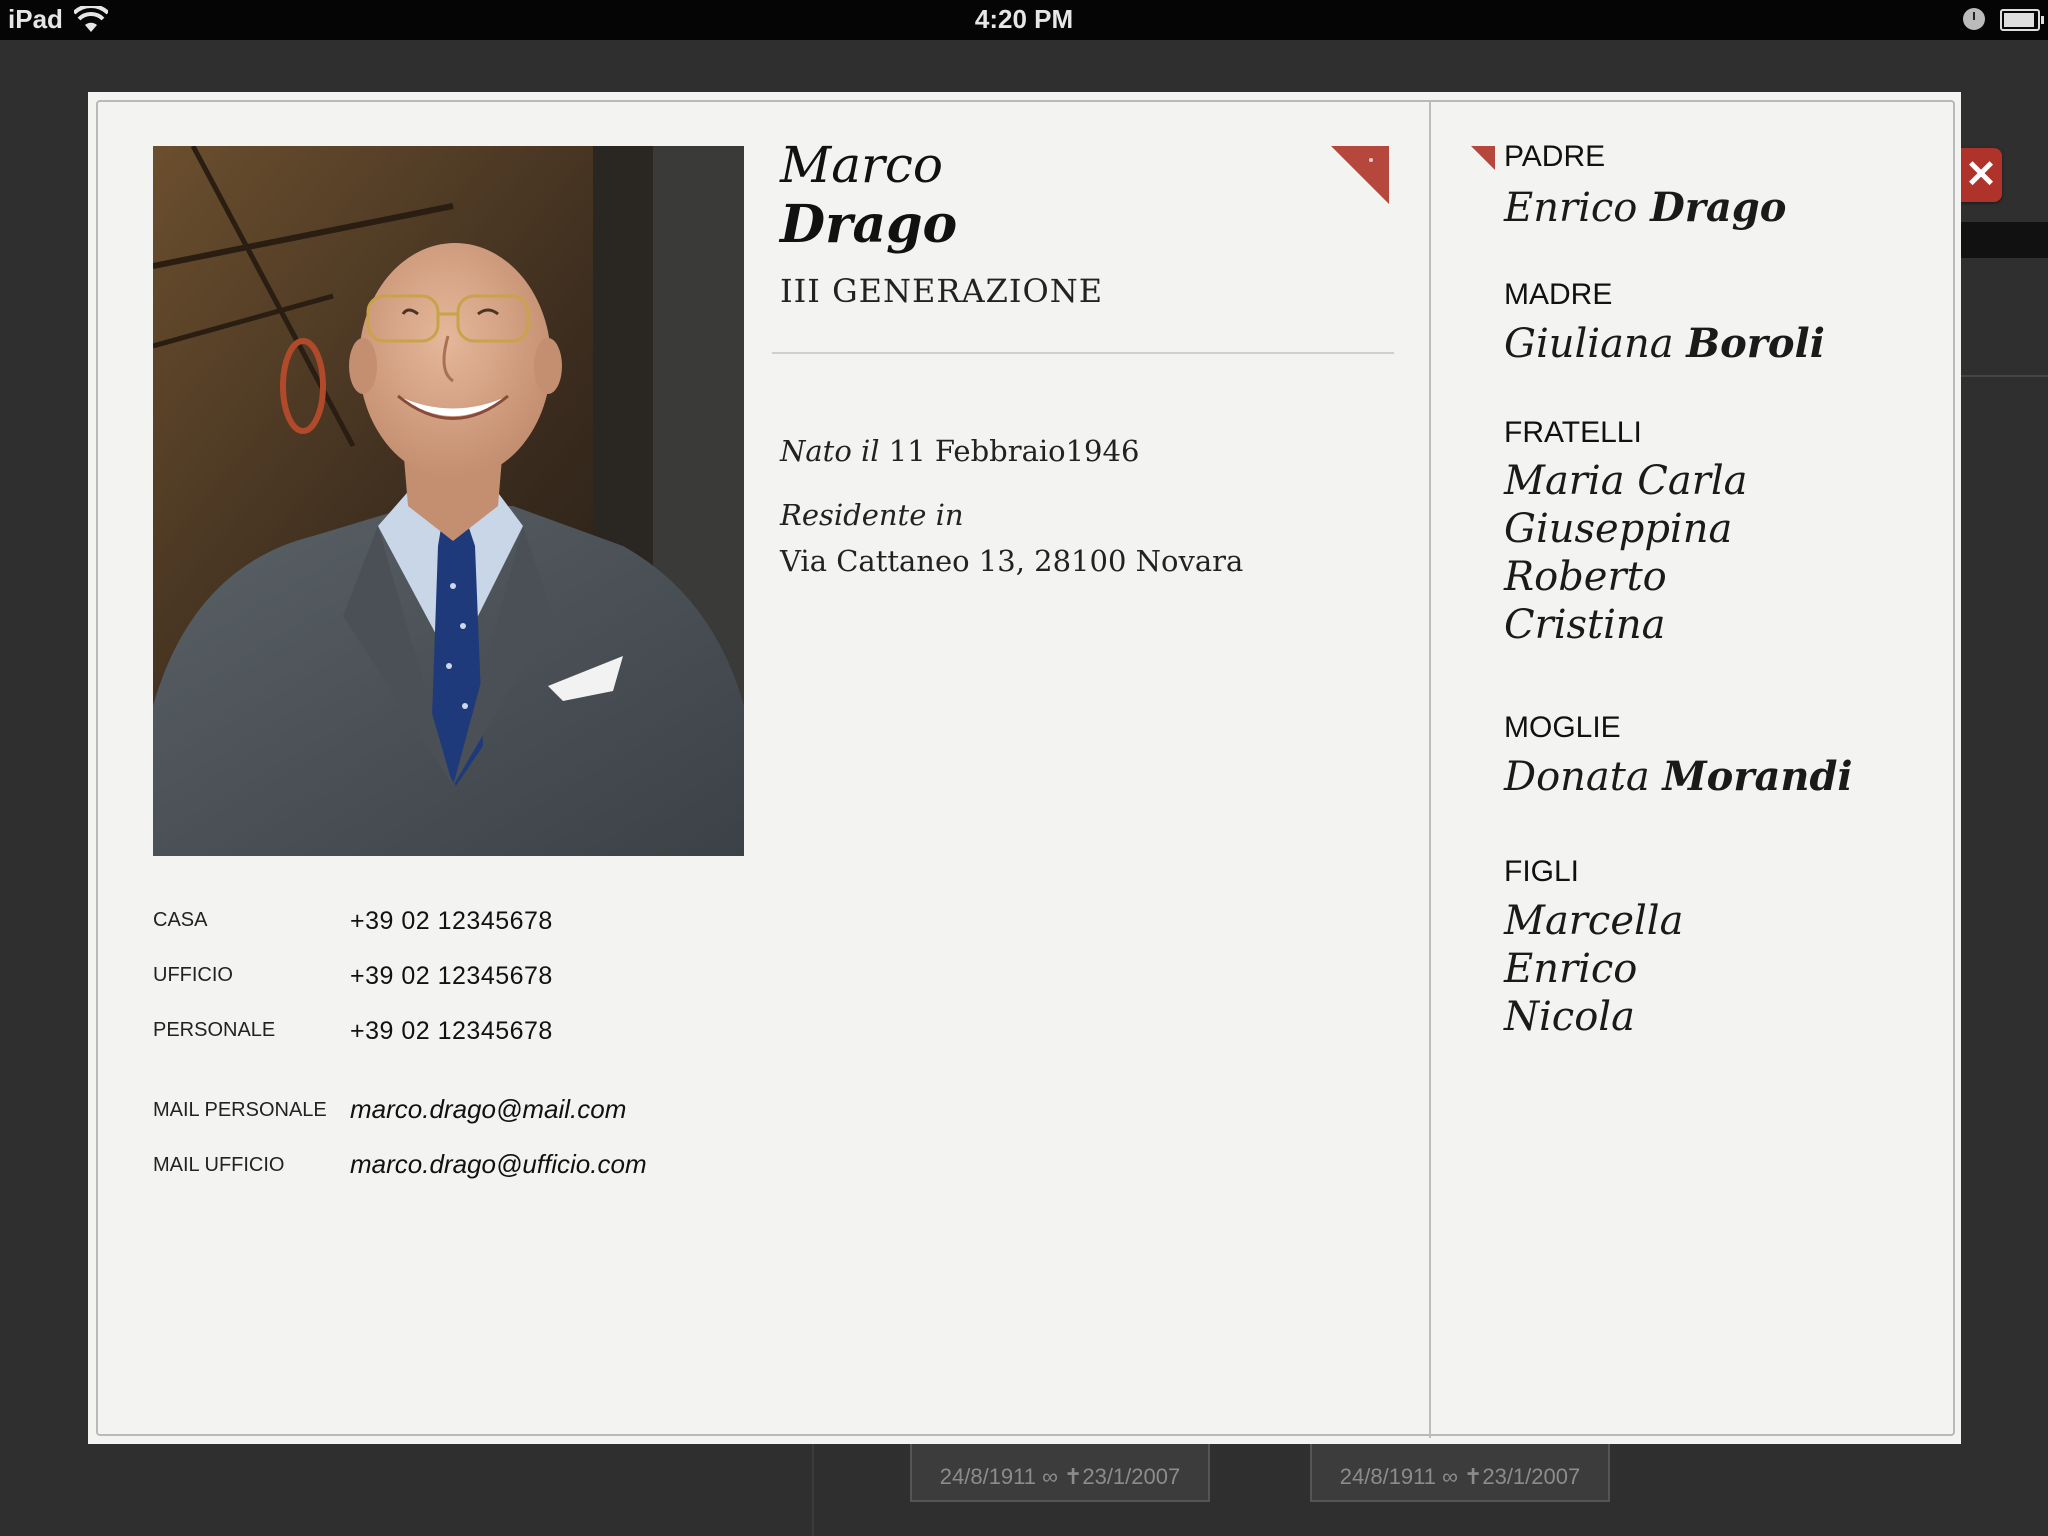 Image resolution: width=2048 pixels, height=1536 pixels. I want to click on first-name: Marco, so click(862, 165).